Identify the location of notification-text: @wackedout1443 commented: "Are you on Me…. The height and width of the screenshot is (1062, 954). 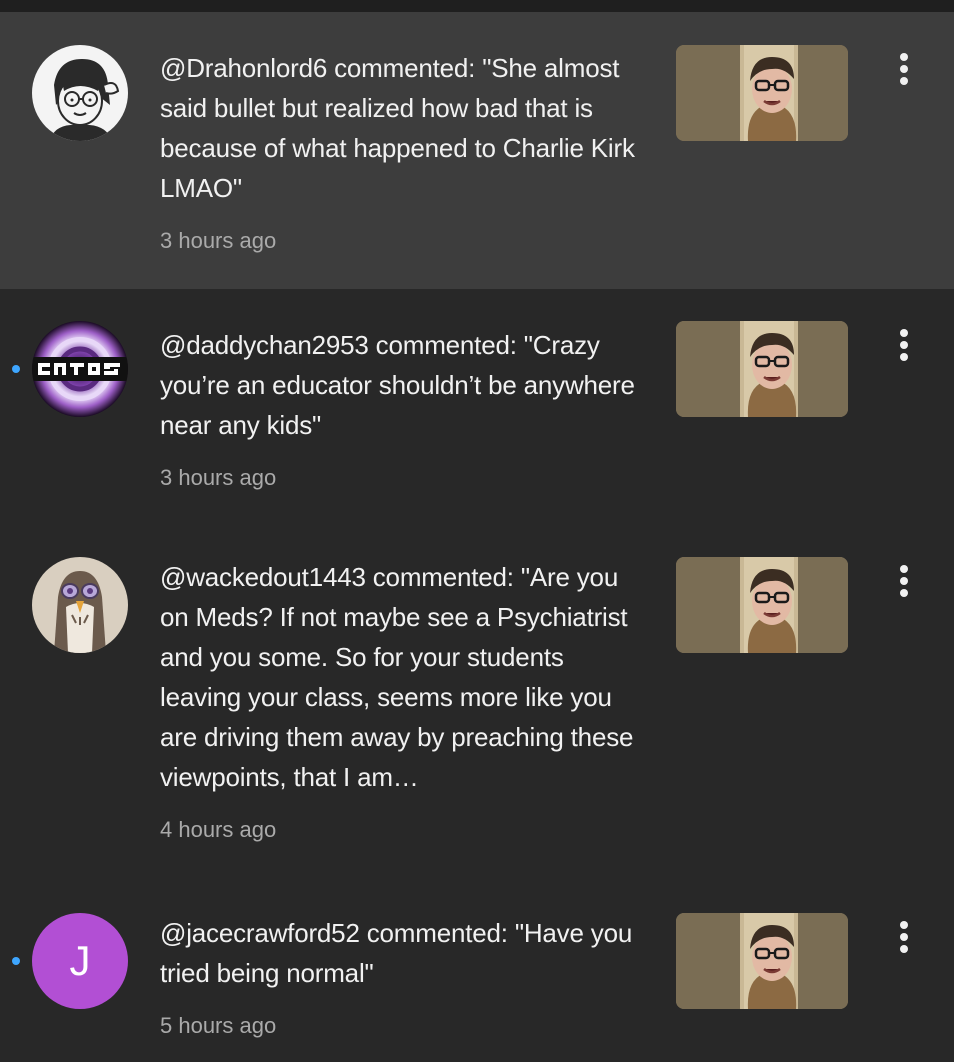
(405, 700).